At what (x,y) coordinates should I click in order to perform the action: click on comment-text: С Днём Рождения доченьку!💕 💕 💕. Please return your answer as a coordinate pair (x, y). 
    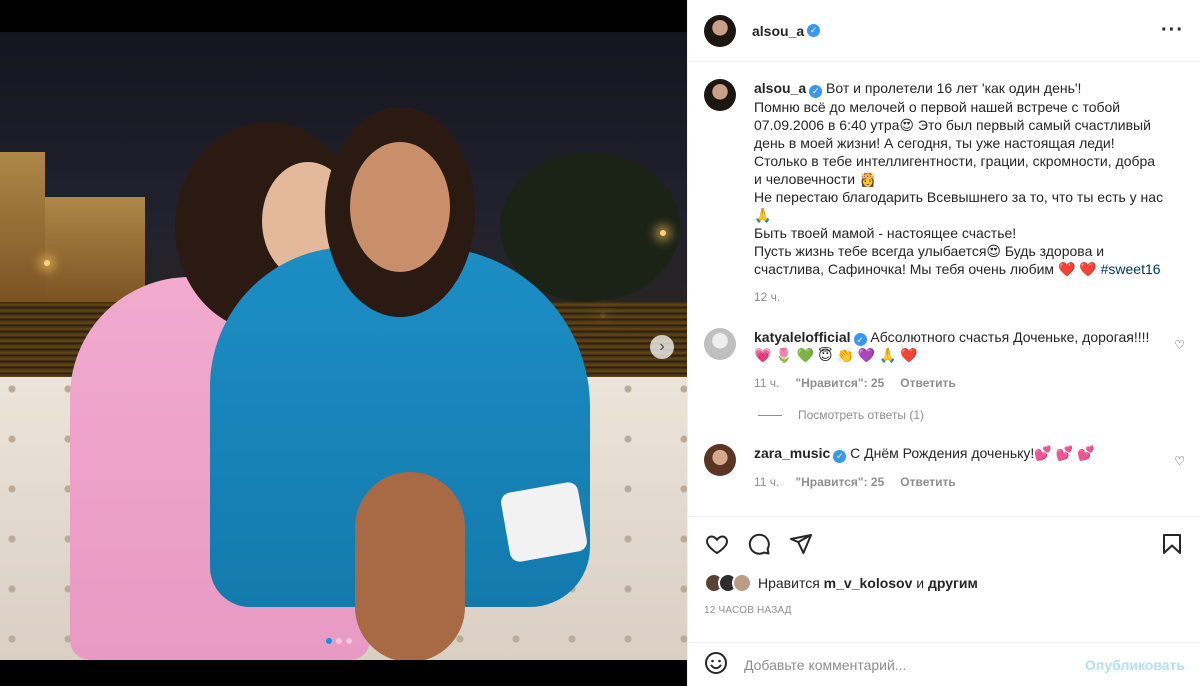
    Looking at the image, I should click on (972, 453).